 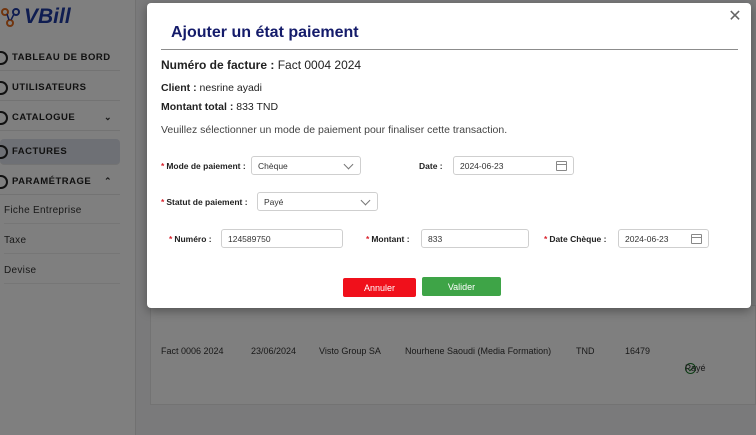 What do you see at coordinates (513, 165) in the screenshot?
I see `date-input: 2024-06-23` at bounding box center [513, 165].